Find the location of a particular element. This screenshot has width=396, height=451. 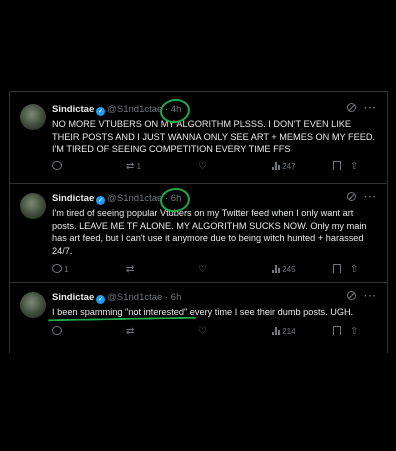

views-button: 214 is located at coordinates (284, 332).